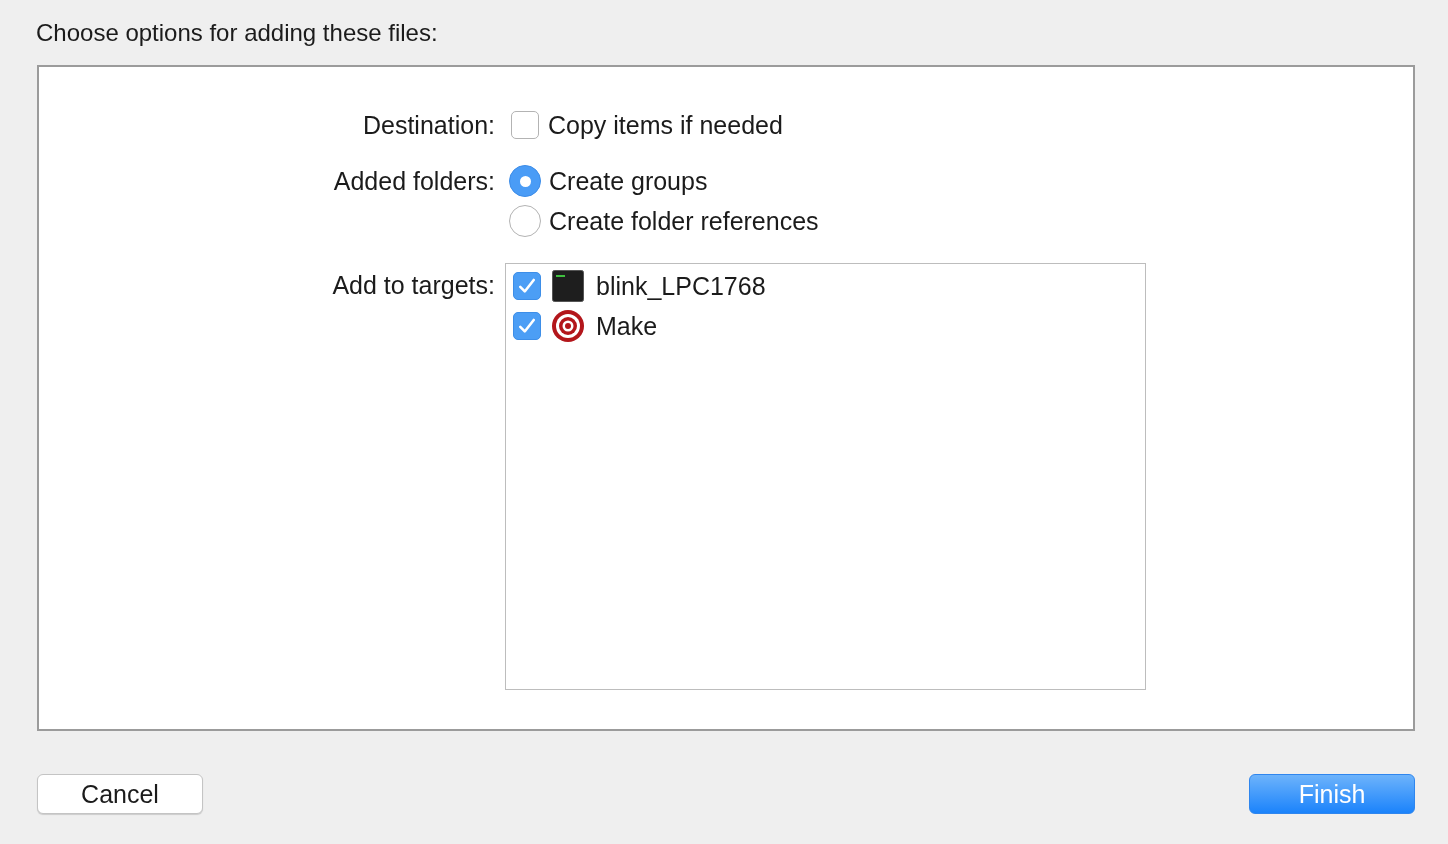  I want to click on target-icon, so click(568, 326).